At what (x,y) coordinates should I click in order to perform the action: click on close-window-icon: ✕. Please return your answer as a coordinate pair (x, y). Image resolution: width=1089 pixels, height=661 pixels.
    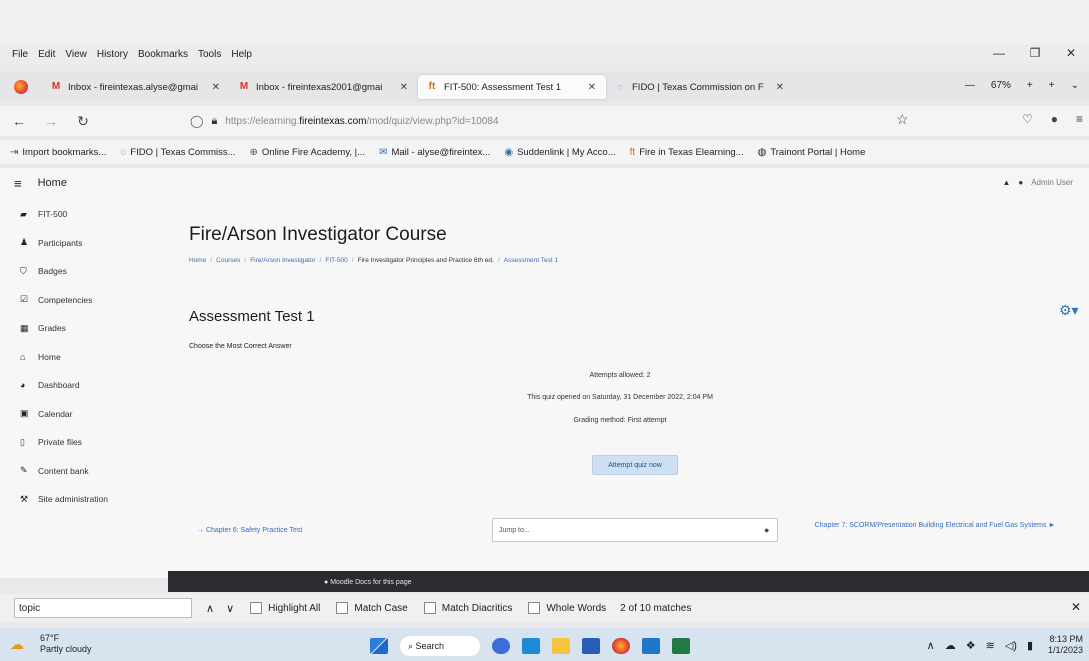
    Looking at the image, I should click on (1071, 53).